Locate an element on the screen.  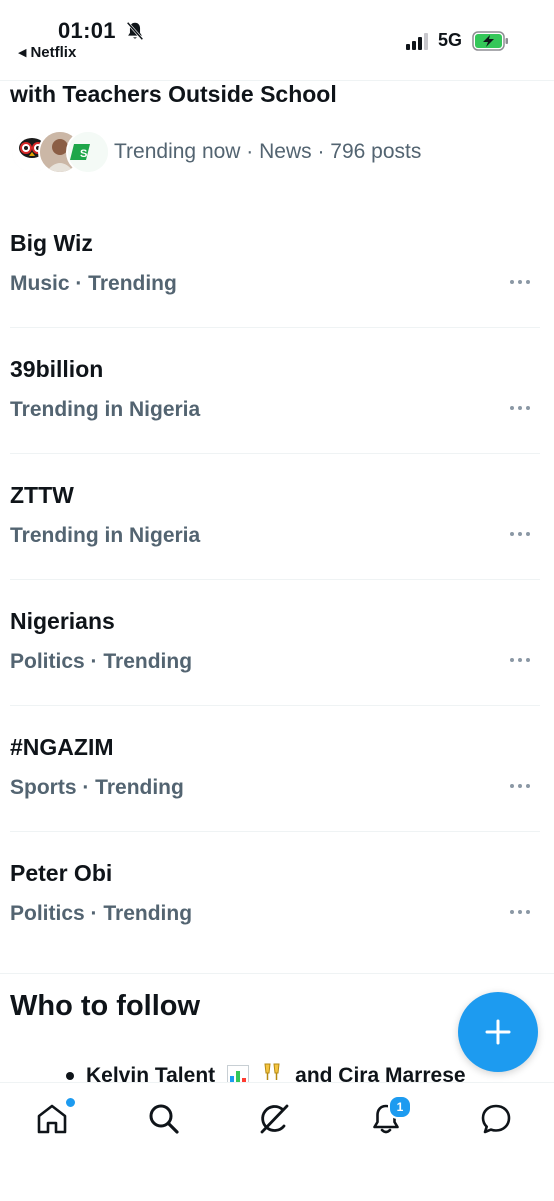
compose-post-button is located at coordinates (498, 1032).